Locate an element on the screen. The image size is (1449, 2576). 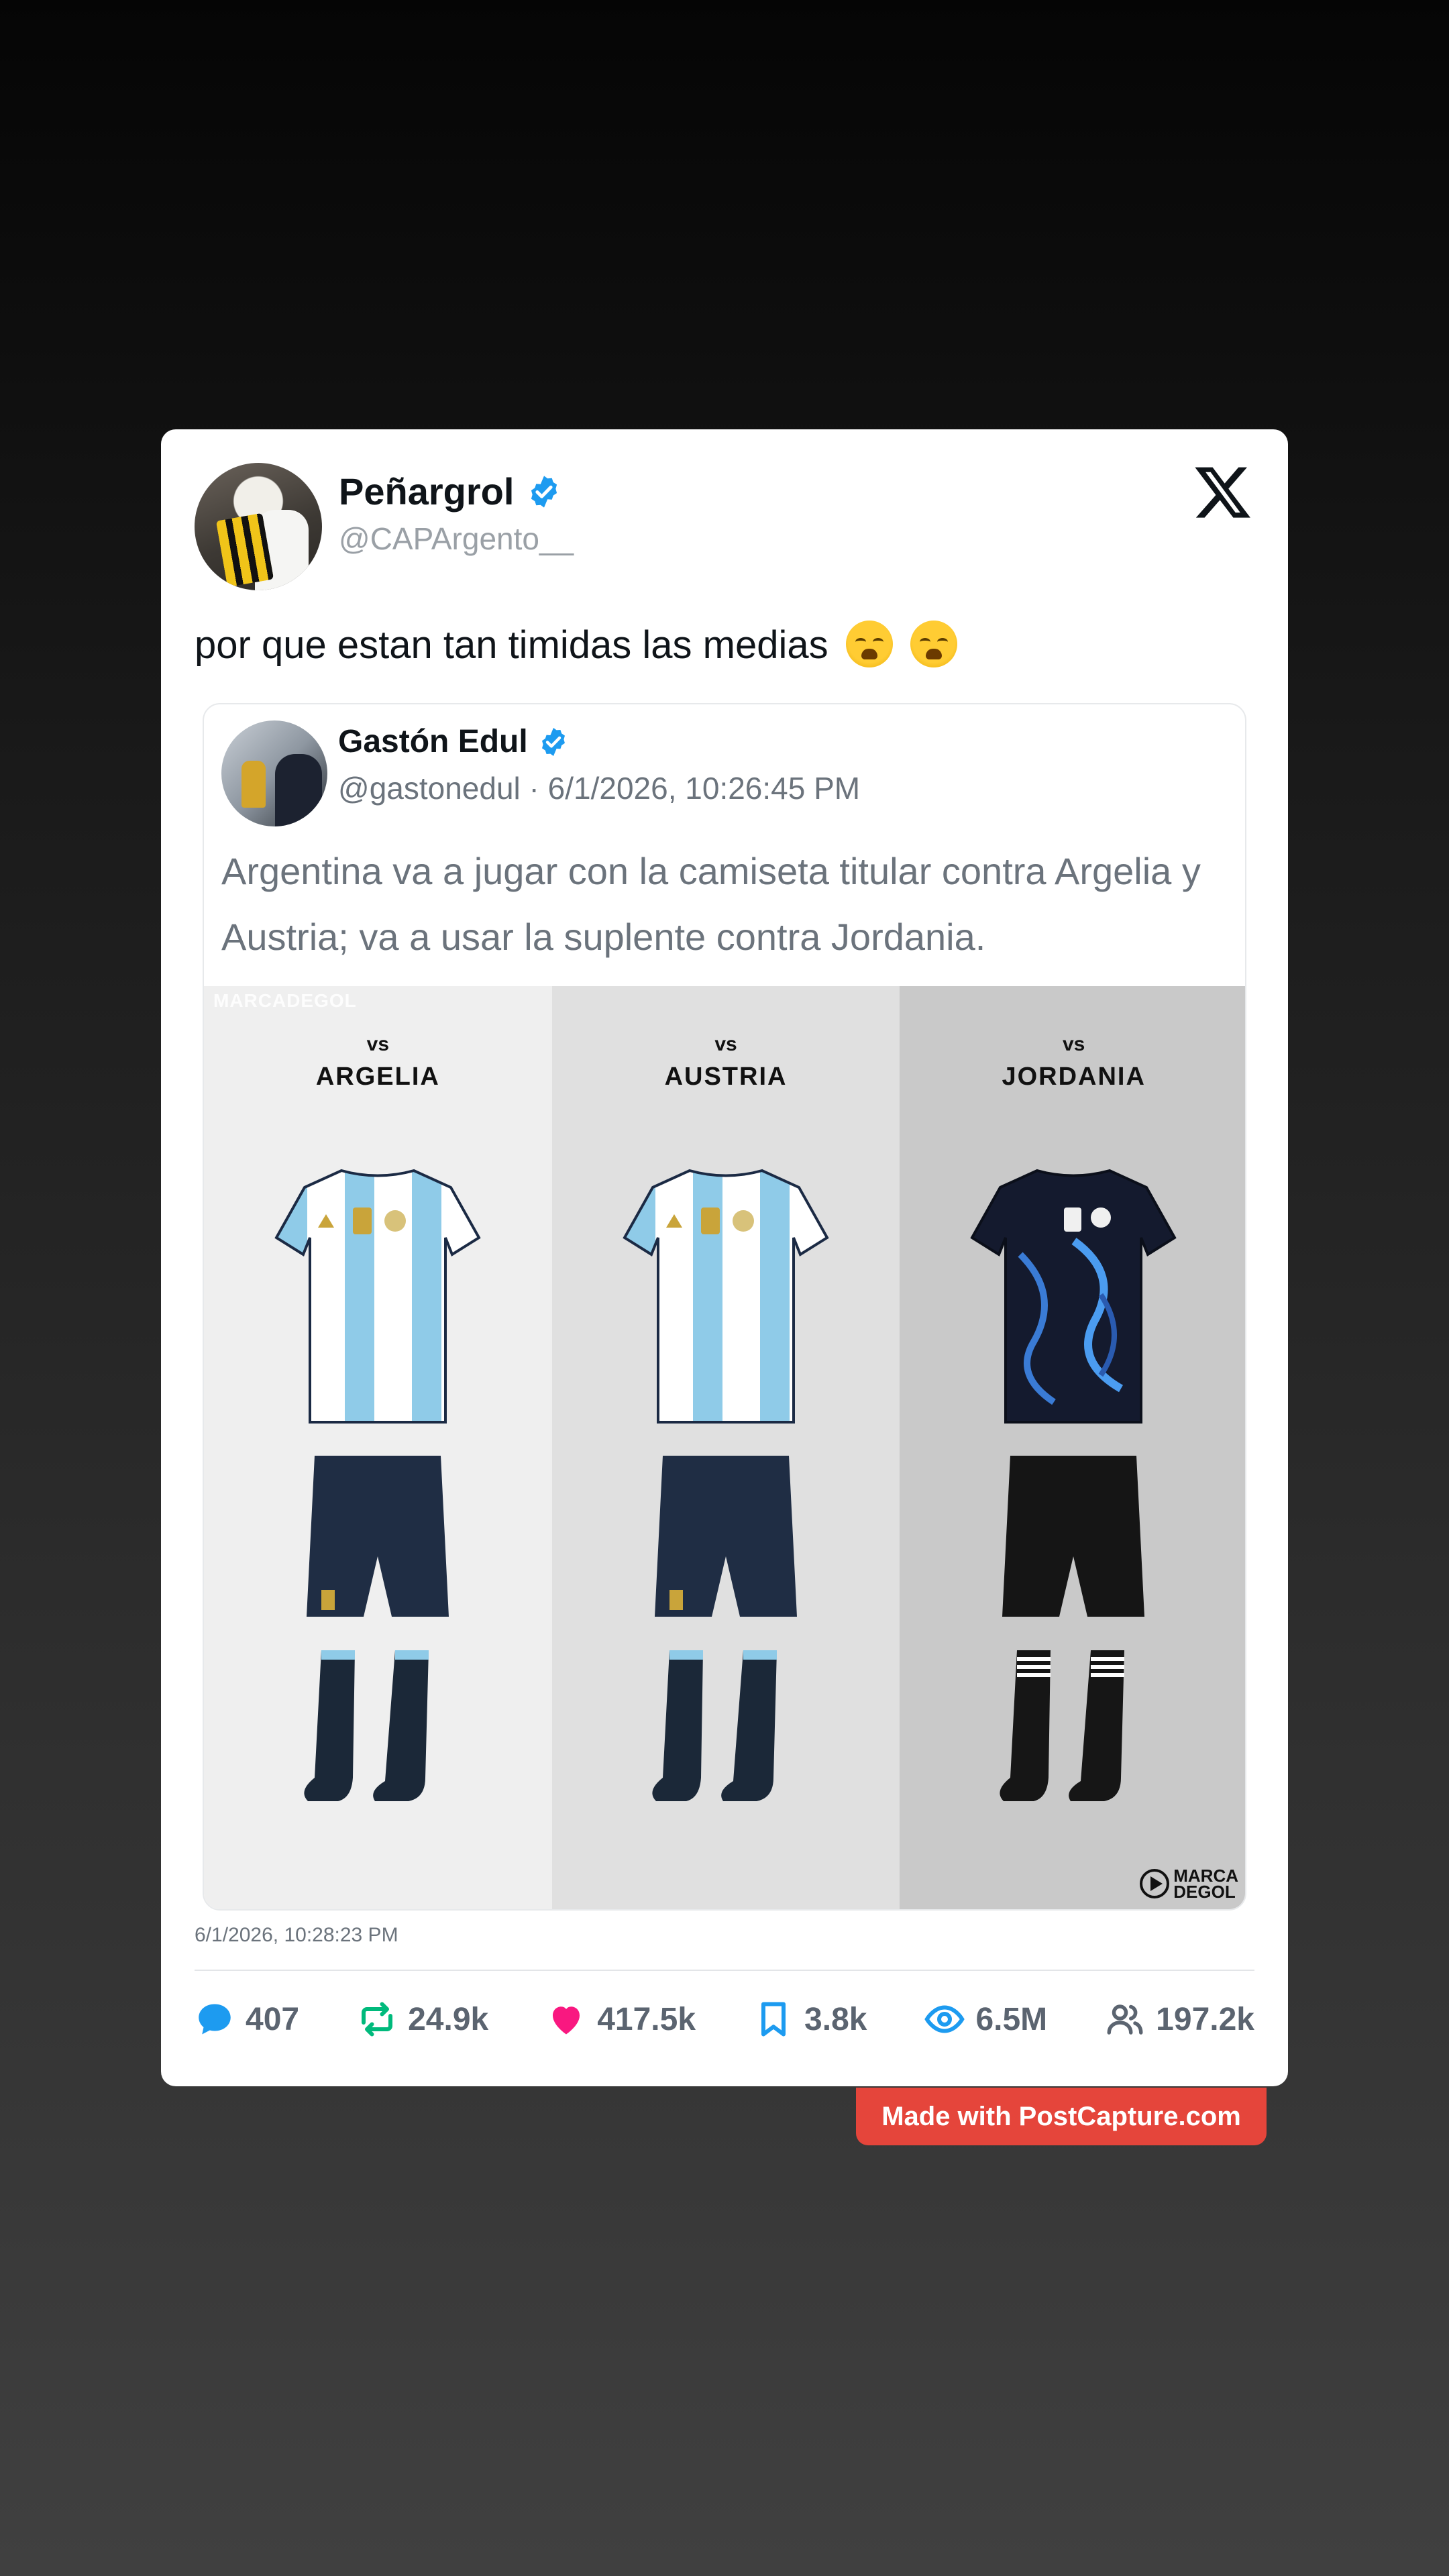
followers-stat: 197.2k is located at coordinates (1179, 2019).